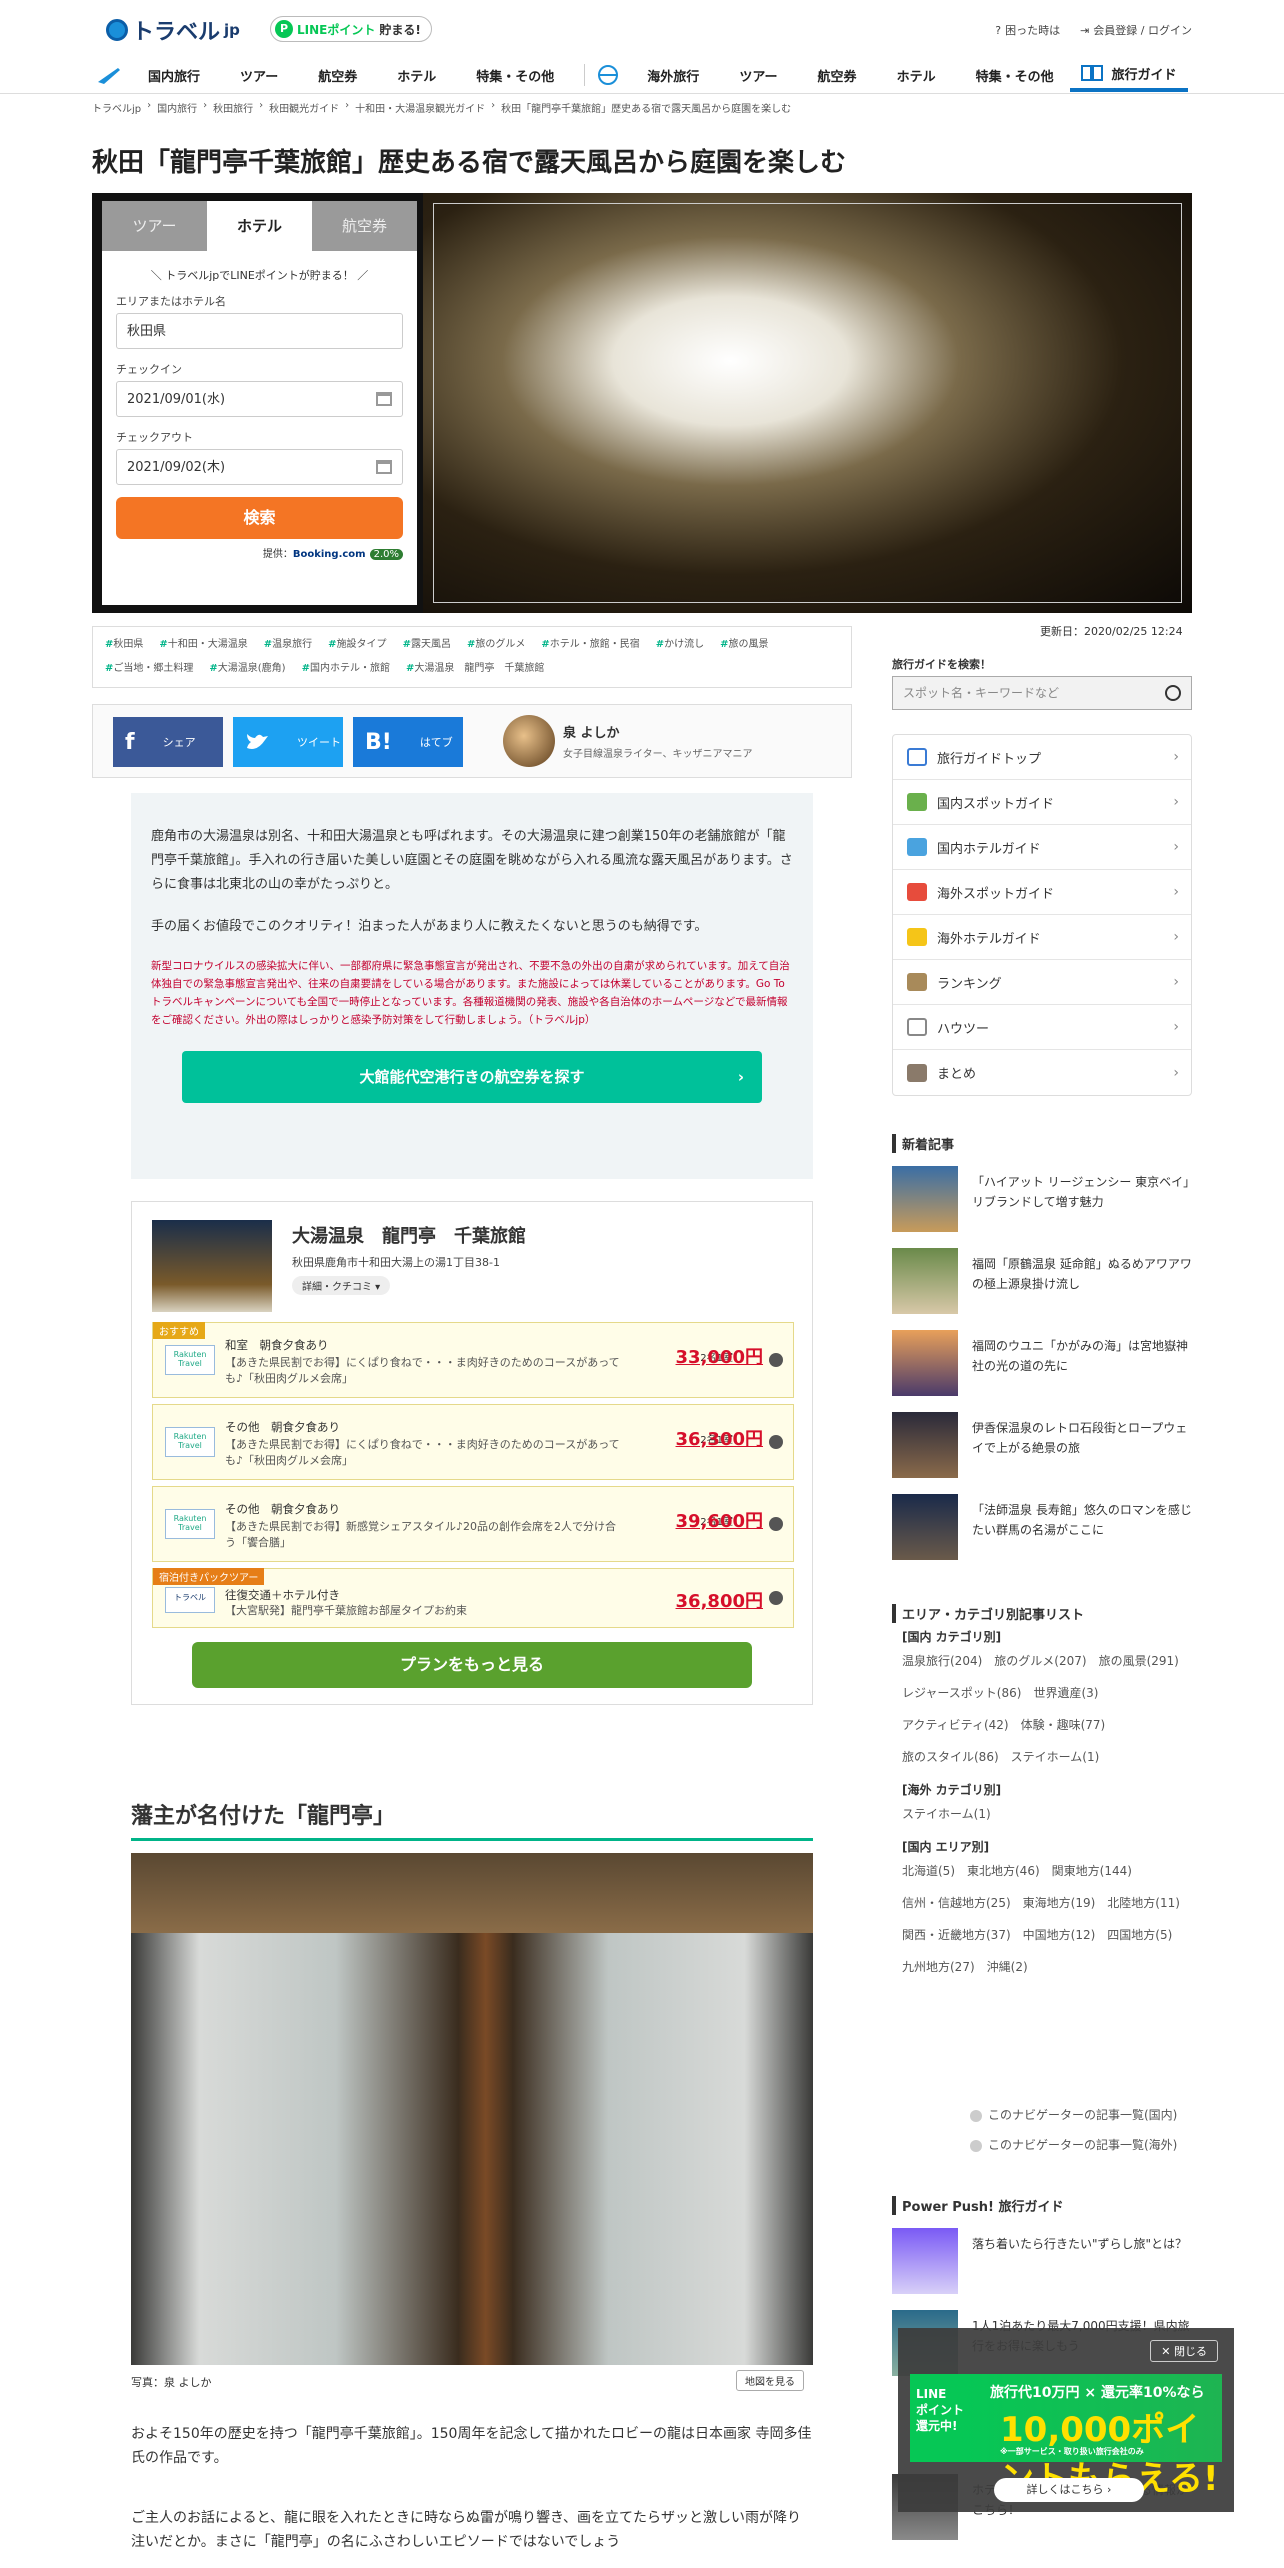 The image size is (1284, 2568). What do you see at coordinates (942, 1661) in the screenshot?
I see `category-link: 温泉旅行(204)` at bounding box center [942, 1661].